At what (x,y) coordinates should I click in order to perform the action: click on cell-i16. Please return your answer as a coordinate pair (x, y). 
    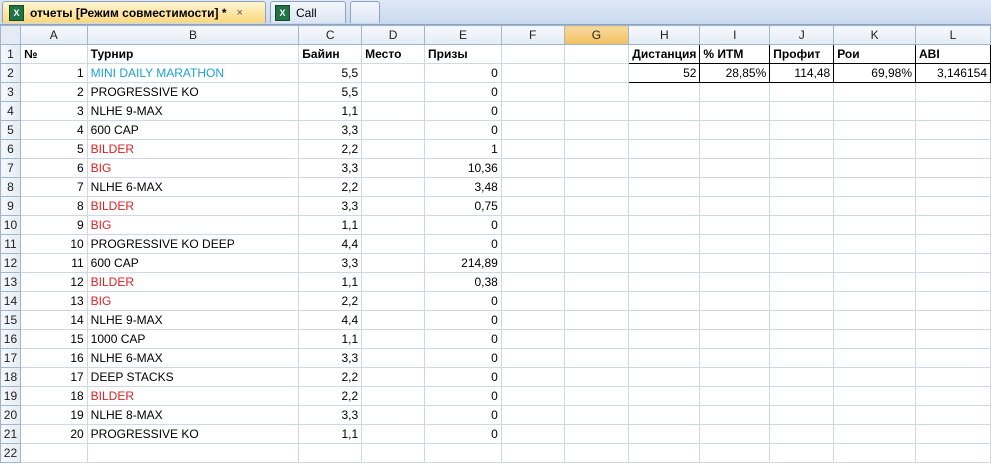
    Looking at the image, I should click on (735, 339).